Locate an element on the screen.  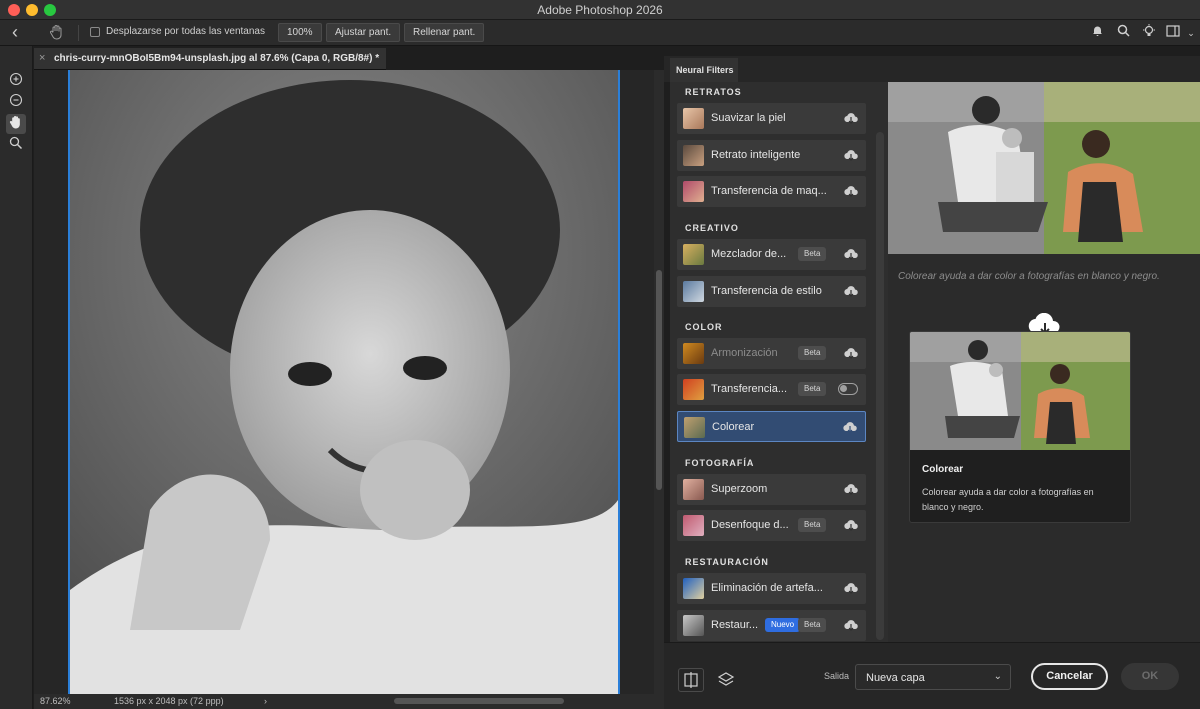
lightbulb-icon is located at coordinates (1149, 33).